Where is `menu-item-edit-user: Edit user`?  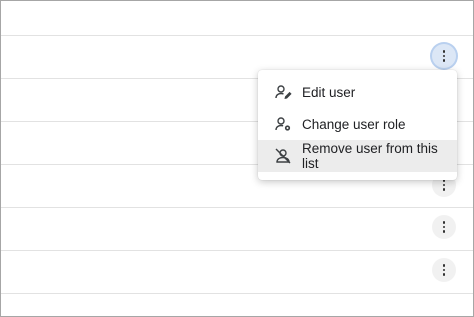
menu-item-edit-user: Edit user is located at coordinates (357, 92).